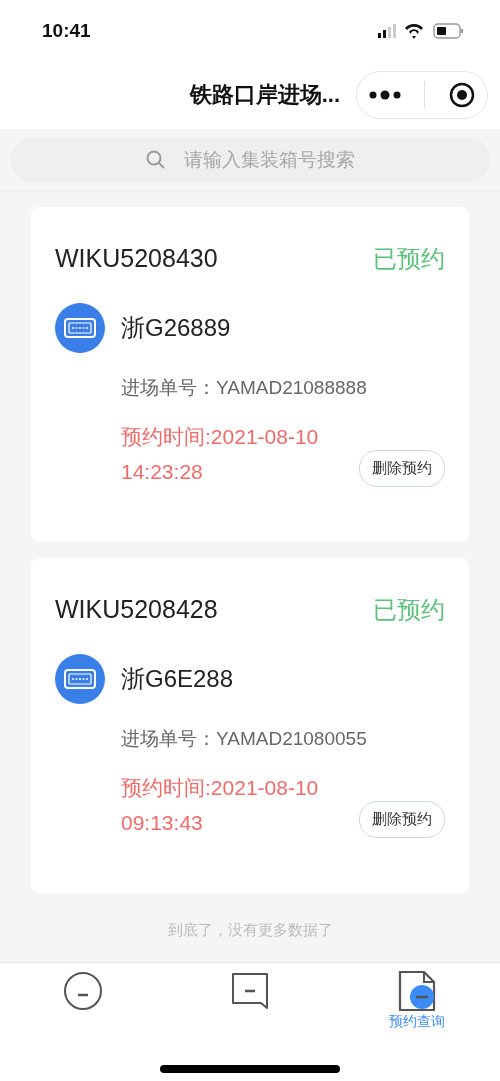 Image resolution: width=500 pixels, height=1081 pixels. I want to click on booking-time: 预约时间:2021-08-10 09:13:43, so click(220, 805).